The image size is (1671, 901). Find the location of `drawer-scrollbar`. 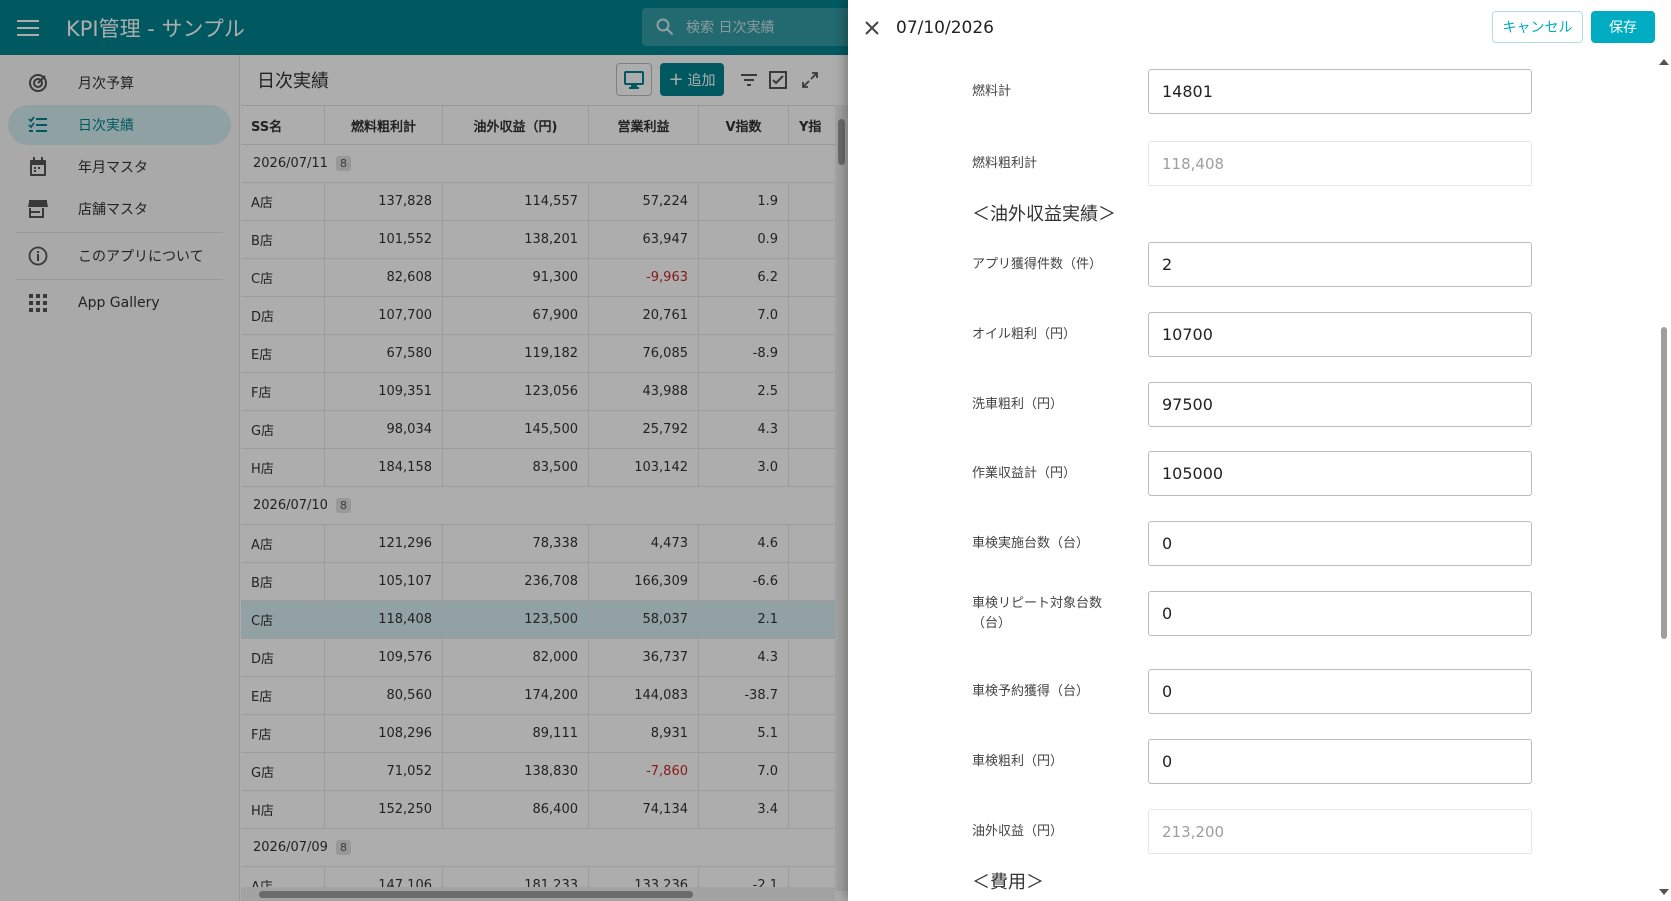

drawer-scrollbar is located at coordinates (1663, 478).